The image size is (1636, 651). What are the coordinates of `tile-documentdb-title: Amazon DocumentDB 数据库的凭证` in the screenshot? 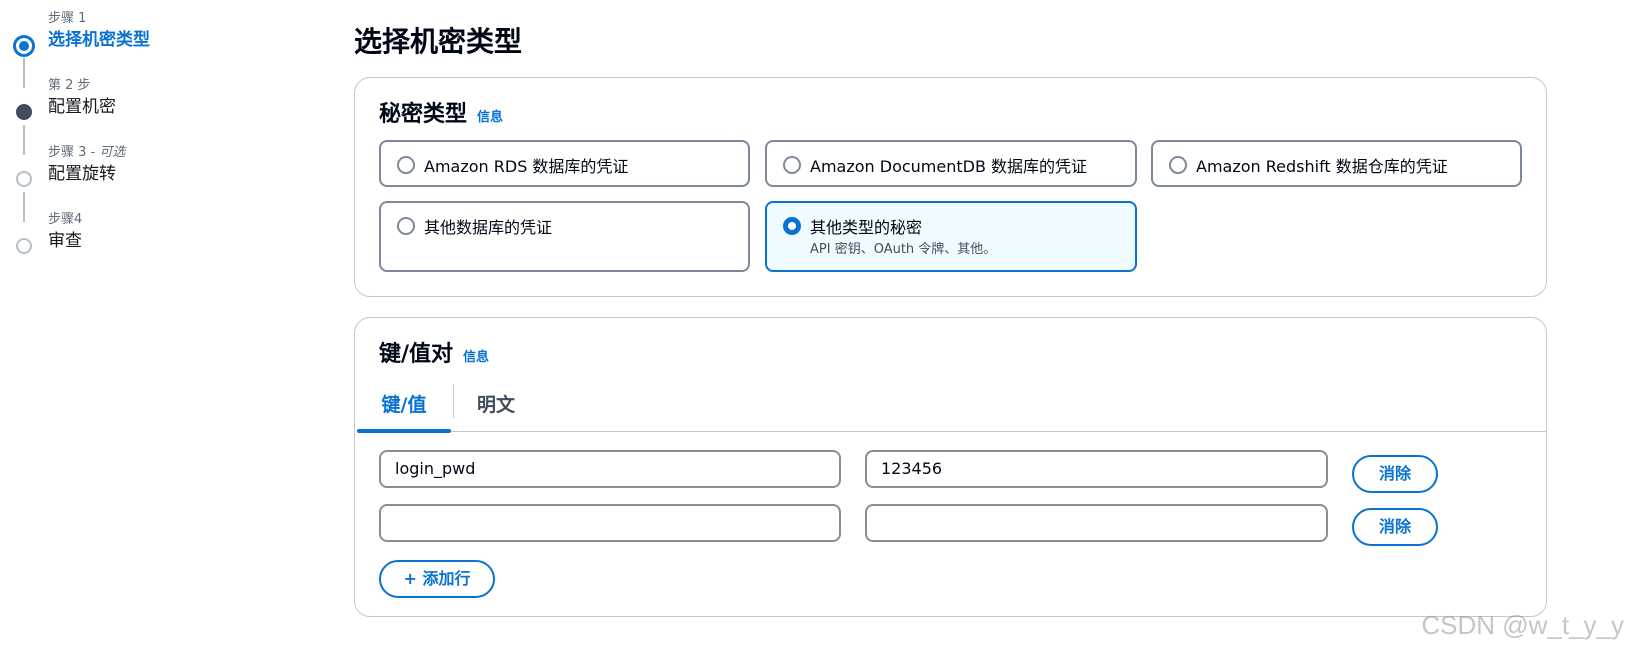 It's located at (949, 166).